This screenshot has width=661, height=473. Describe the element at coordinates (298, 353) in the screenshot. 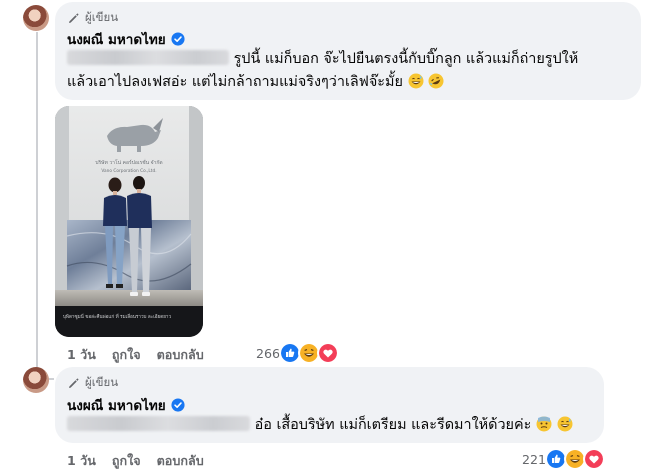

I see `reaction-summary: 266` at that location.